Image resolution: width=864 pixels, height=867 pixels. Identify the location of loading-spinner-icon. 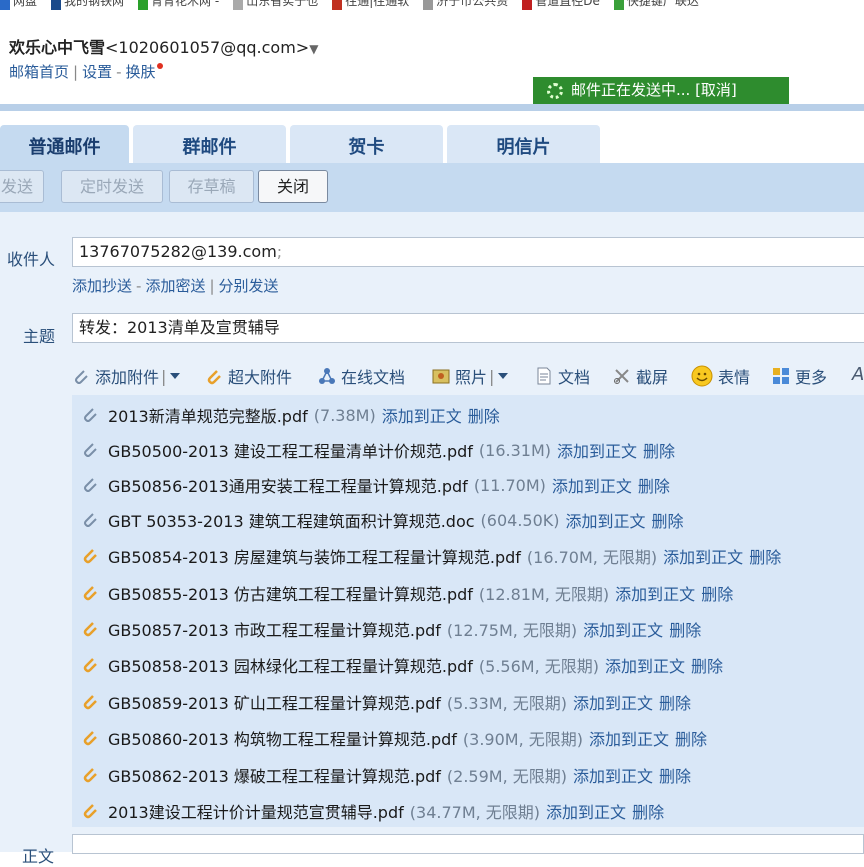
(555, 90).